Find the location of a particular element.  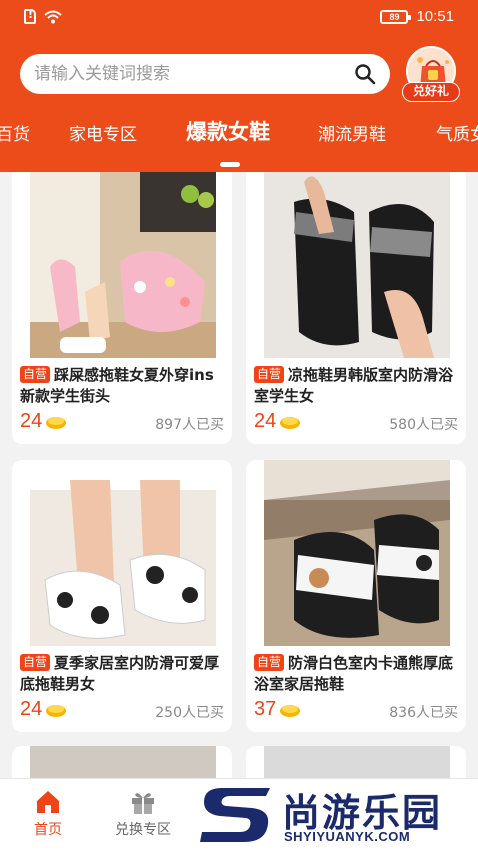

category-tabs: 百货 家电专区 爆款女鞋 潮流男鞋 气质女 is located at coordinates (239, 134).